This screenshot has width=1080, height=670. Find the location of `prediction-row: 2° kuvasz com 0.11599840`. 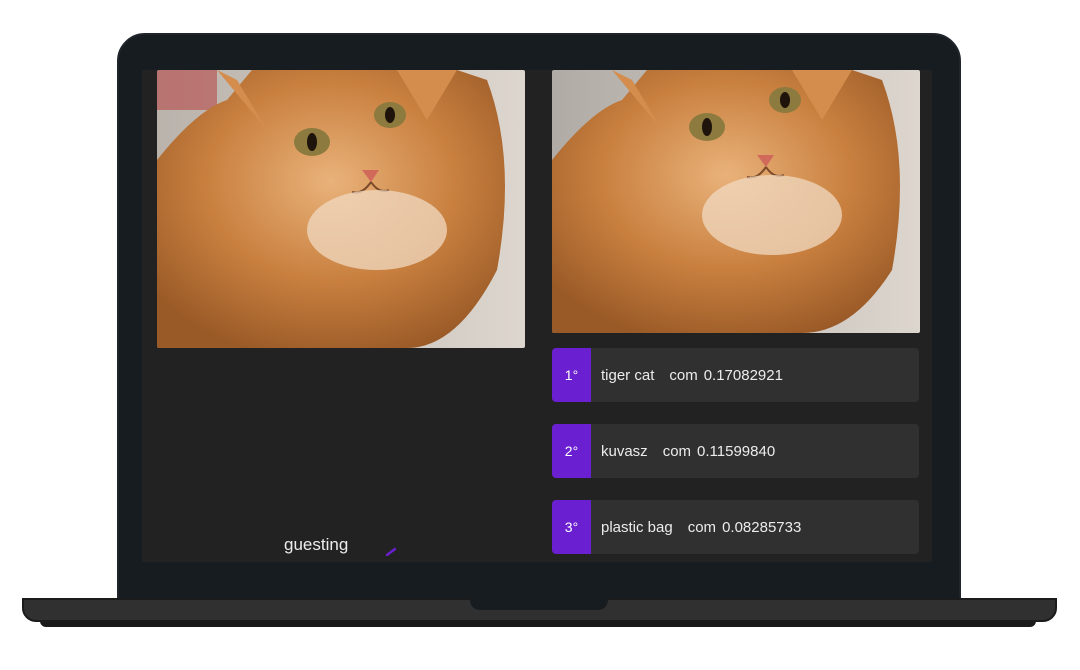

prediction-row: 2° kuvasz com 0.11599840 is located at coordinates (735, 451).